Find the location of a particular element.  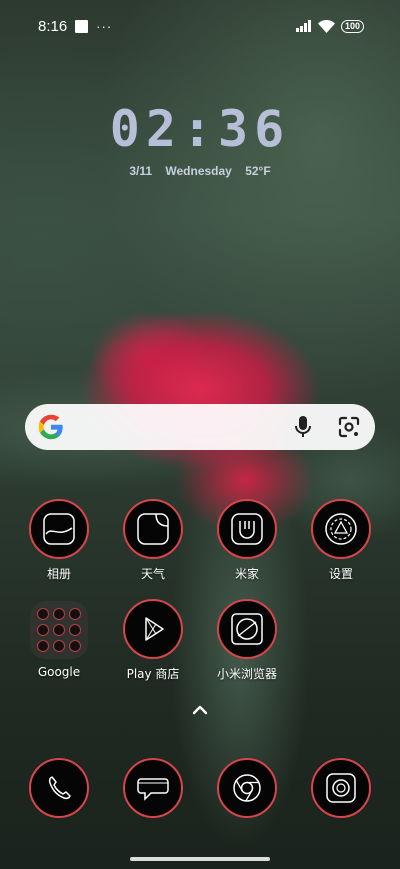

app-settings: 设置 is located at coordinates (341, 540).